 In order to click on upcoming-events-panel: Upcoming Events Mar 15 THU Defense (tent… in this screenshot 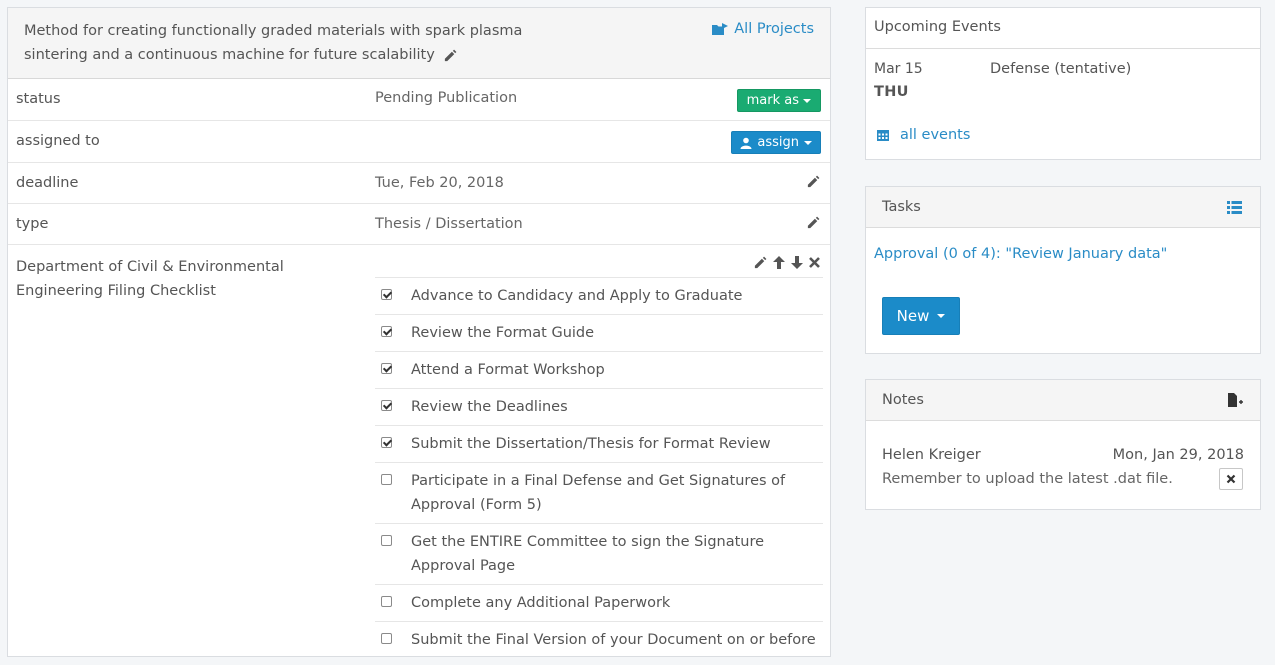, I will do `click(1063, 83)`.